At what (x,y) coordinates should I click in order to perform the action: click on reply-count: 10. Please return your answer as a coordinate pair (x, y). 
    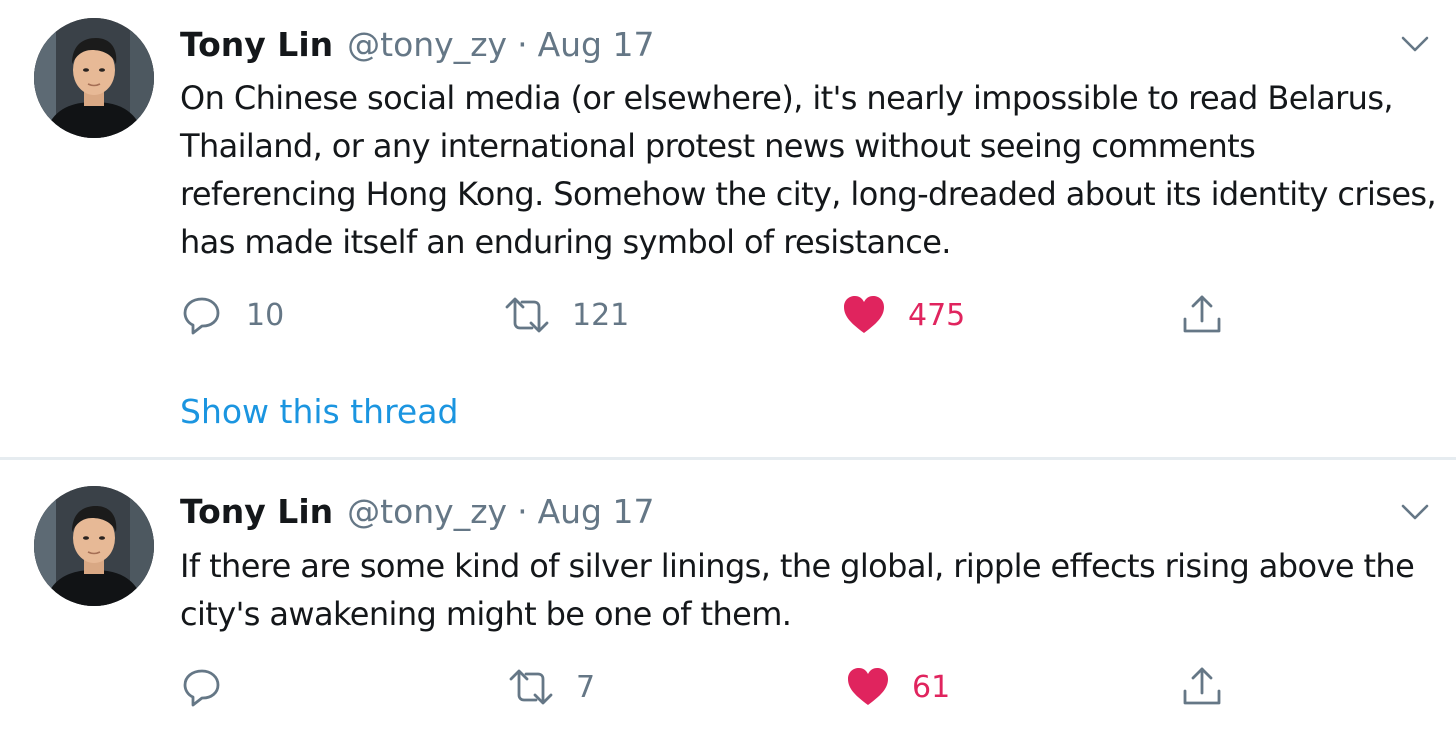
    Looking at the image, I should click on (265, 315).